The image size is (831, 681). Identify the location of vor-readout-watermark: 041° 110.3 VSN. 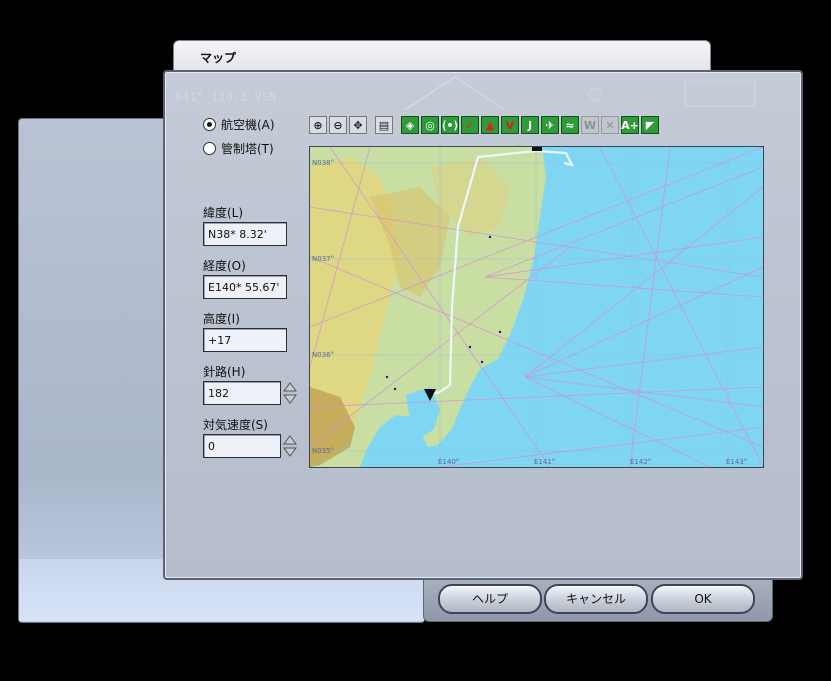
(226, 97).